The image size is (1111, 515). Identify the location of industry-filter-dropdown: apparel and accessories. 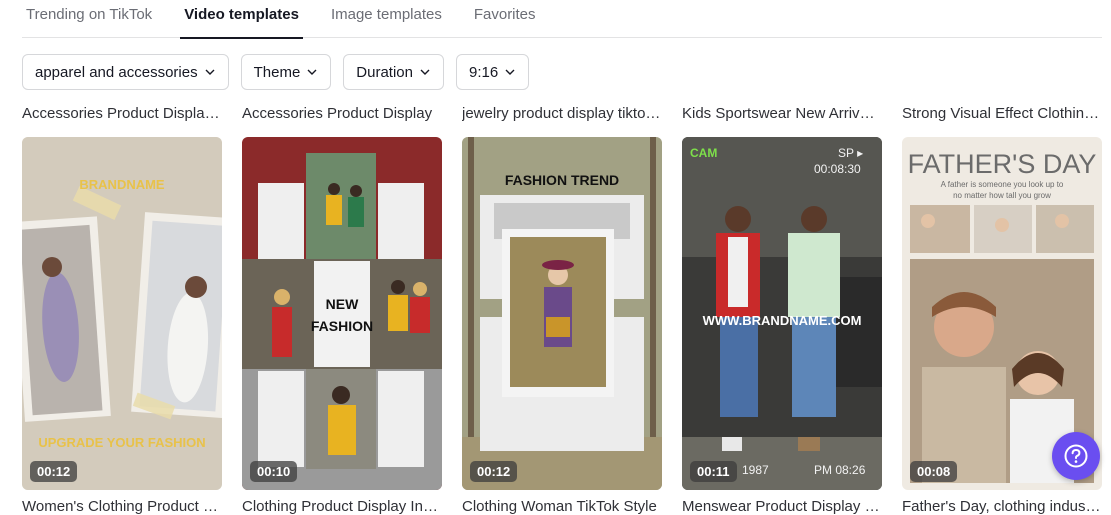
(125, 72).